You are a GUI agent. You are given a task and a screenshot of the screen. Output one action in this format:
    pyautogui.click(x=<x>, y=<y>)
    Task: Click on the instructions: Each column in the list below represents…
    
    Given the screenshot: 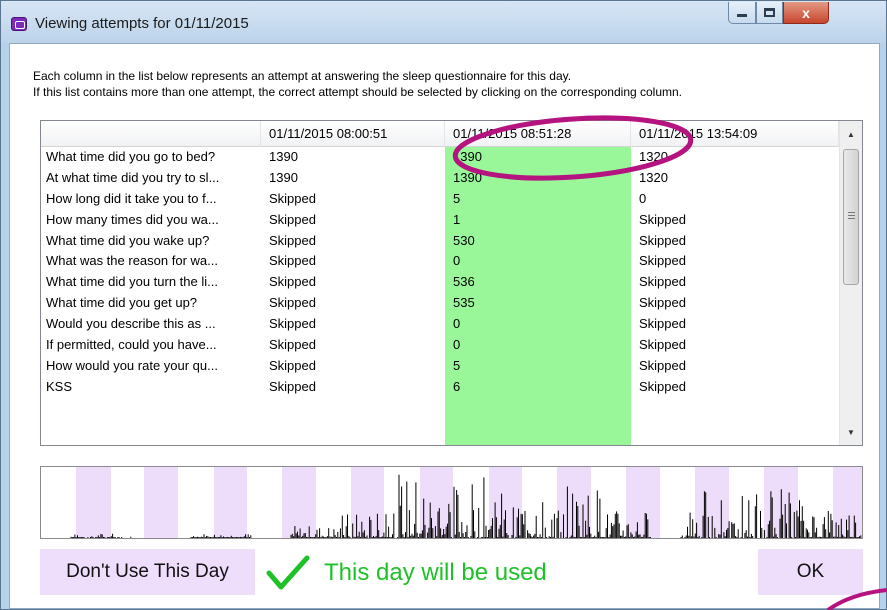 What is the action you would take?
    pyautogui.click(x=357, y=84)
    